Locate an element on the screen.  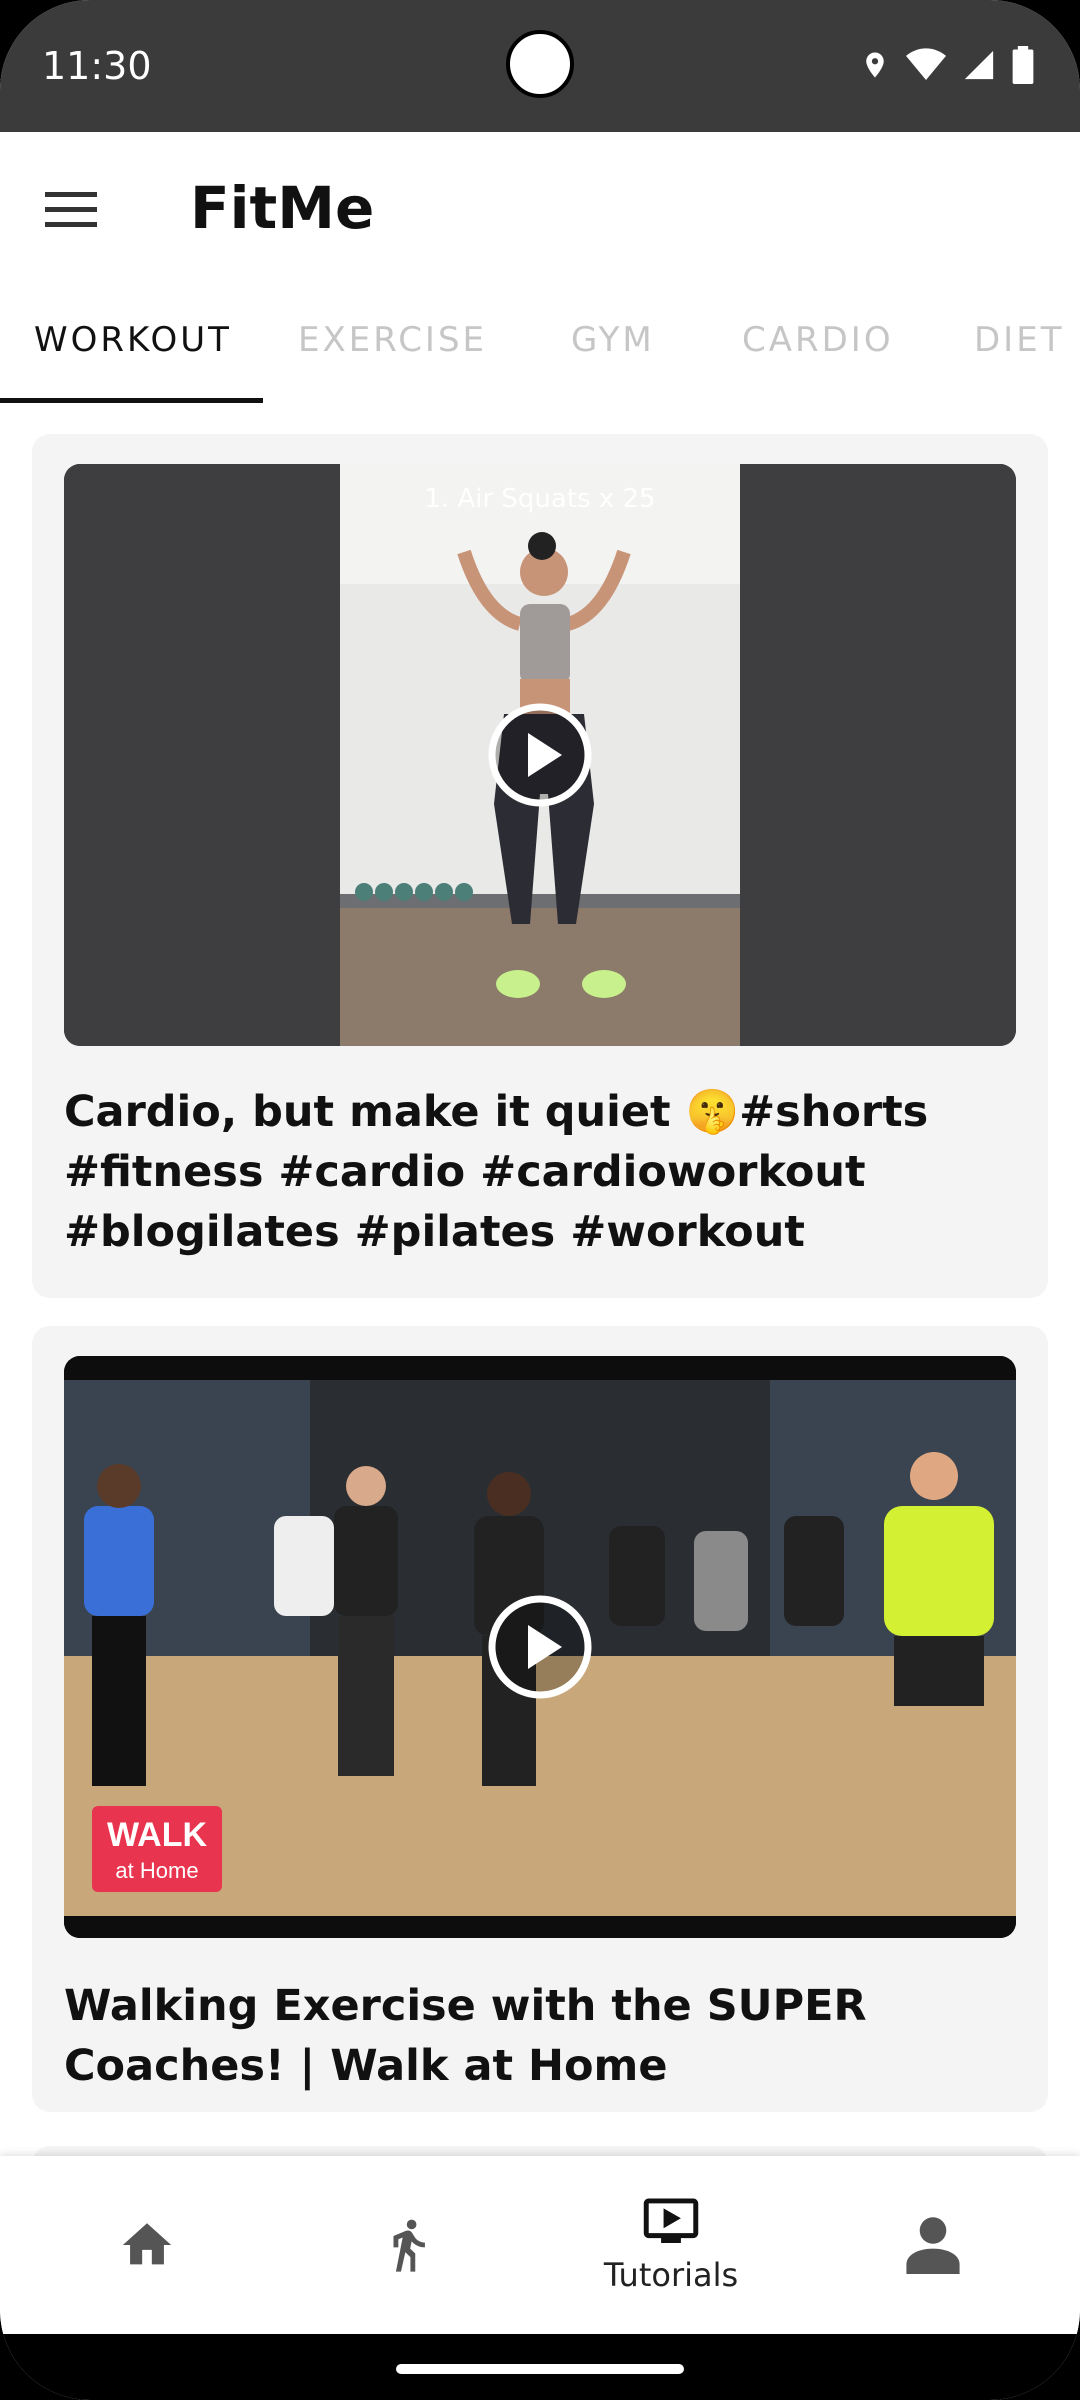
battery-icon is located at coordinates (1023, 65).